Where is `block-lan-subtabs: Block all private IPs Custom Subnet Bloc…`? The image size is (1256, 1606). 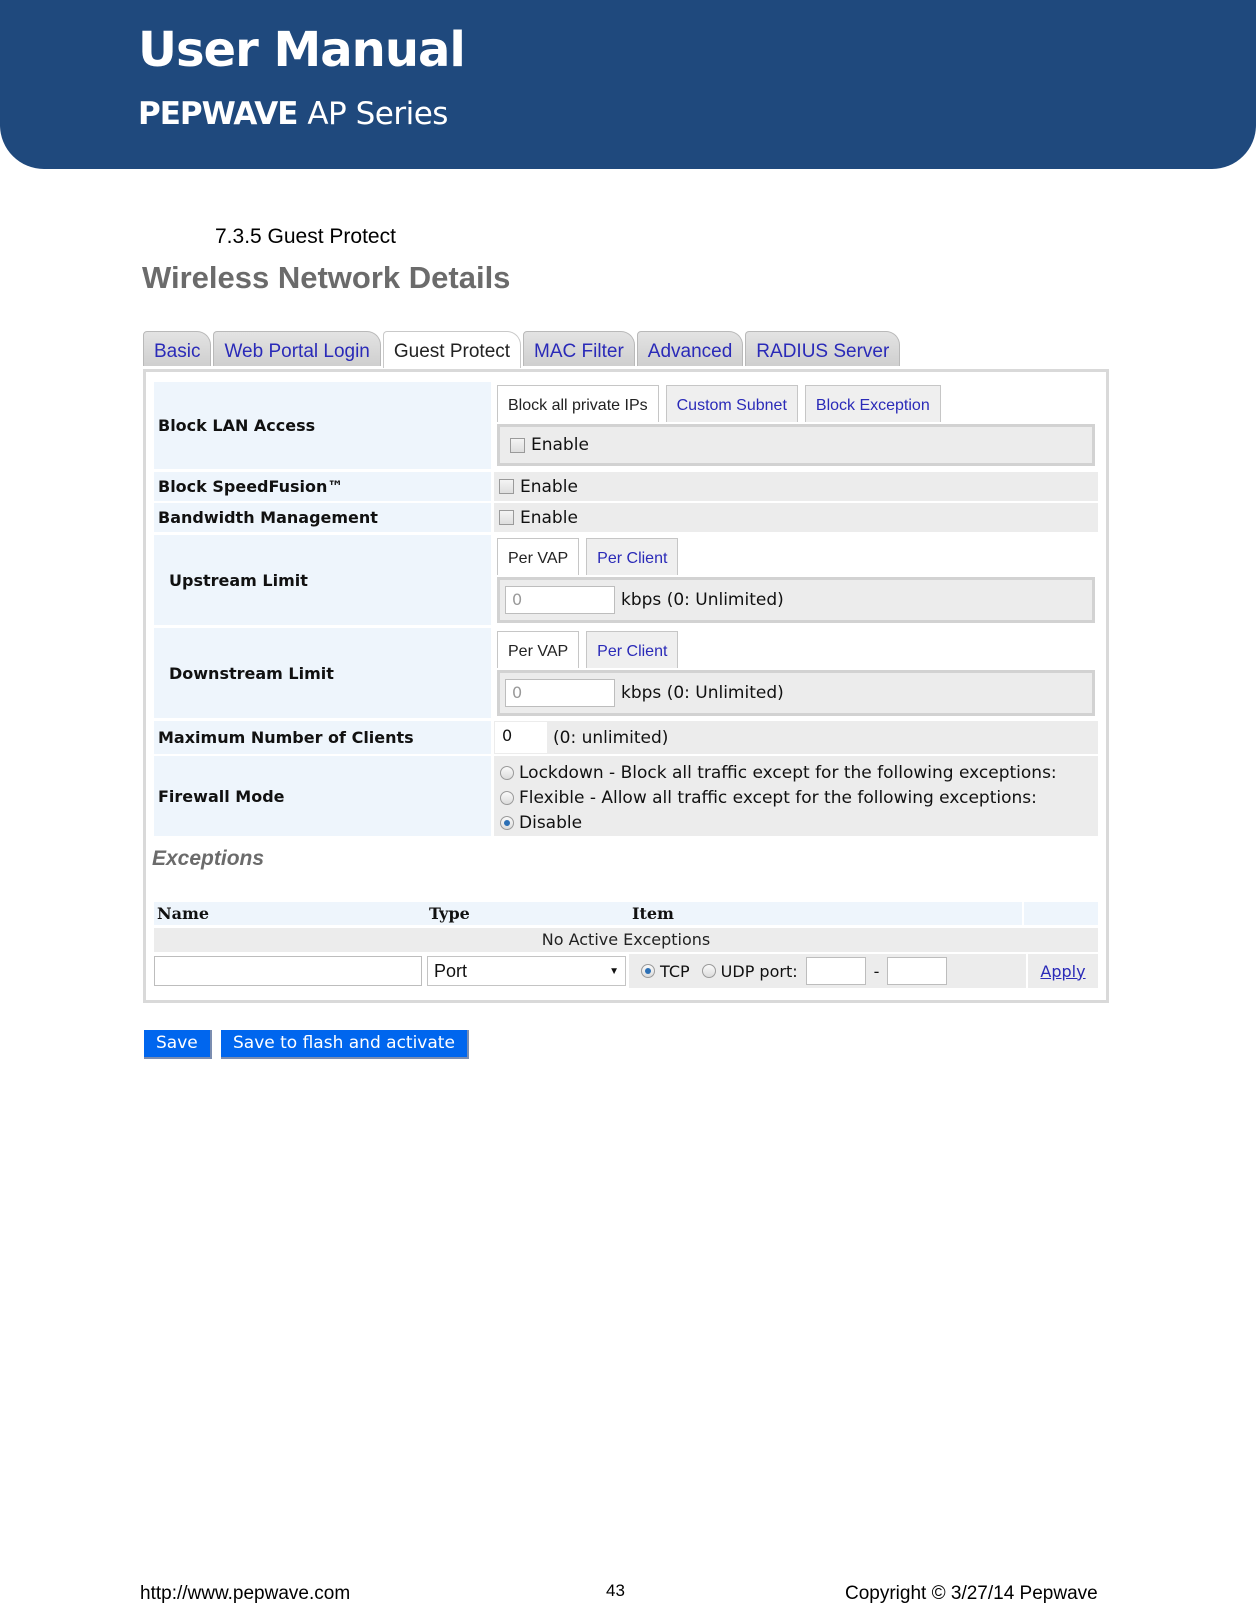
block-lan-subtabs: Block all private IPs Custom Subnet Bloc… is located at coordinates (722, 403).